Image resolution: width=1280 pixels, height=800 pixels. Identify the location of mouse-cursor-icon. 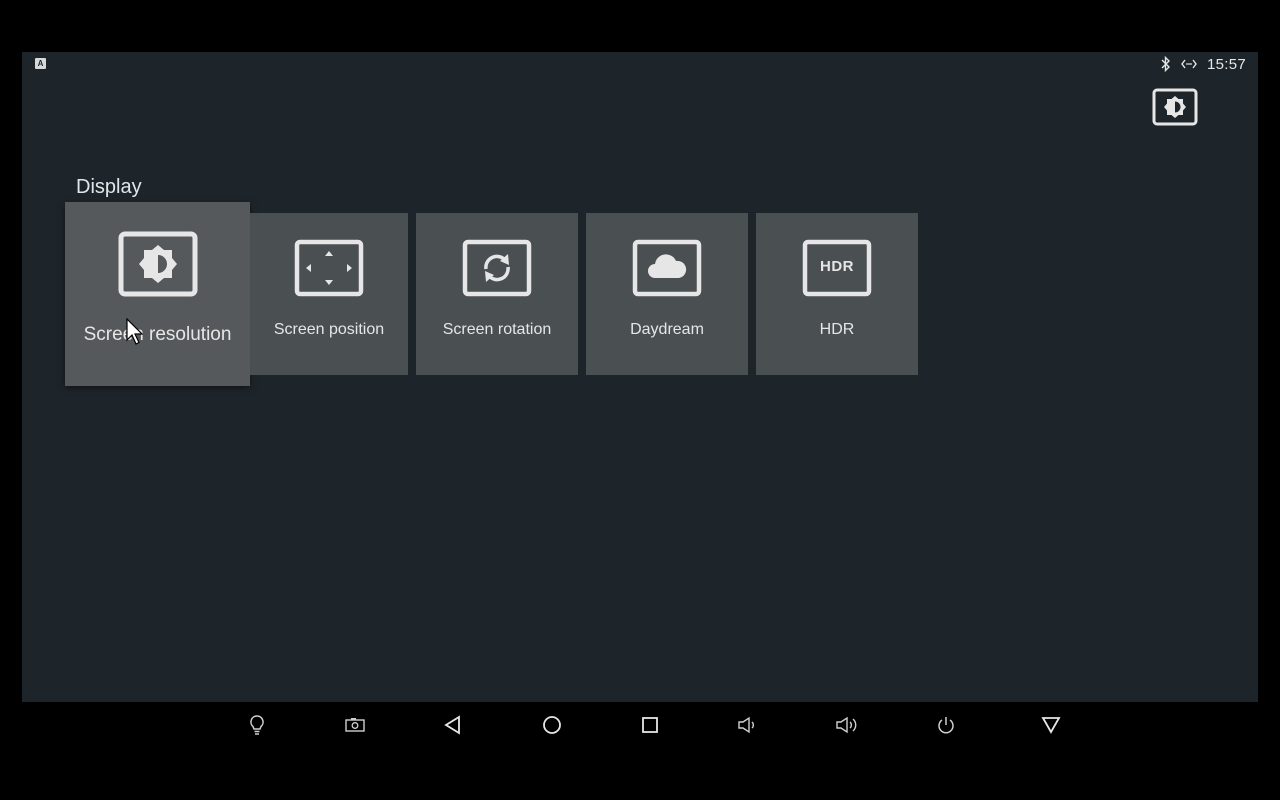
(135, 331).